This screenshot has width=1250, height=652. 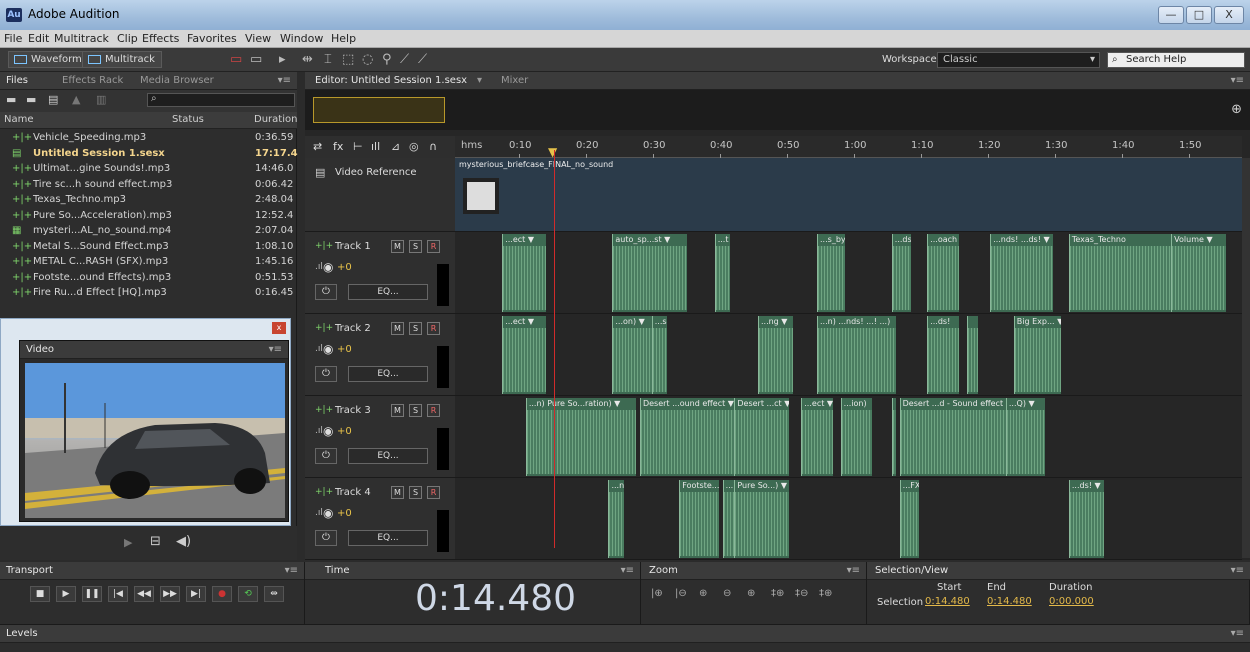 I want to click on file-list-item: +|+ Vehicle_Speeding.mp3 0:36.59, so click(x=148, y=138).